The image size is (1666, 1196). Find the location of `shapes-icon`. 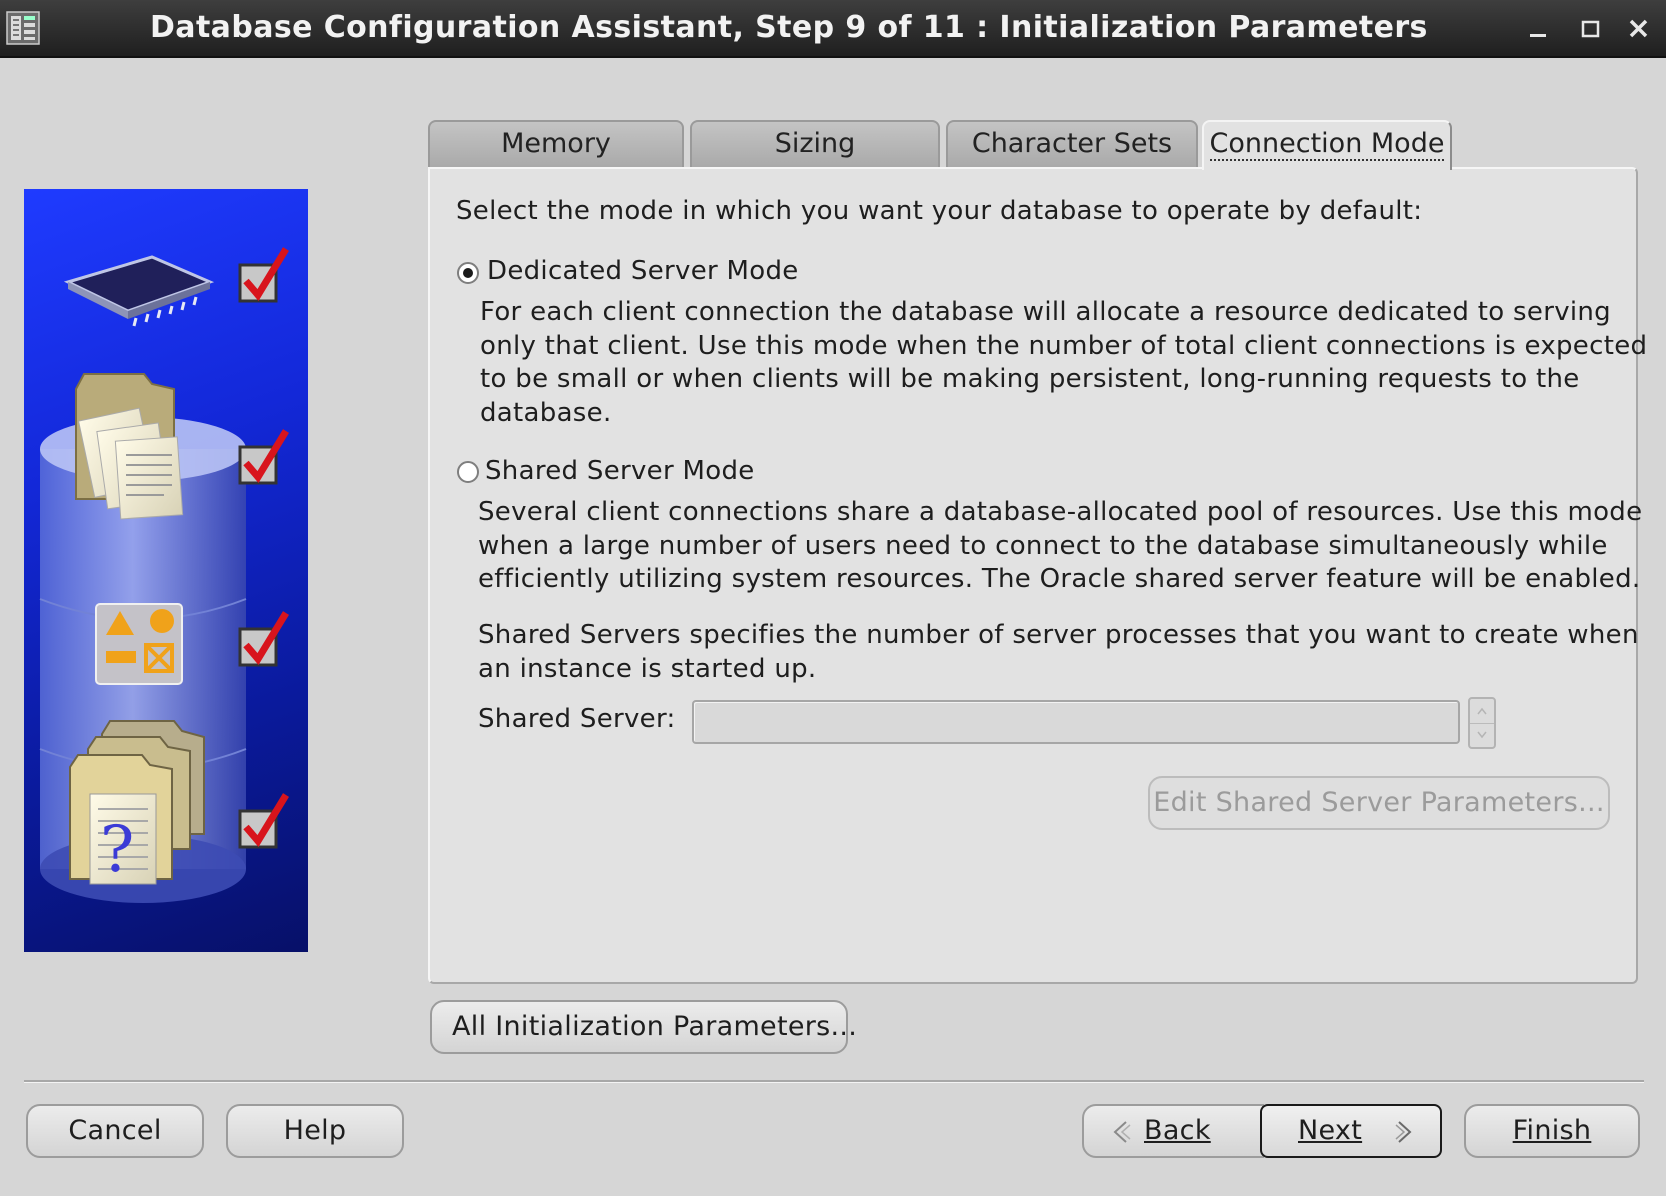

shapes-icon is located at coordinates (139, 644).